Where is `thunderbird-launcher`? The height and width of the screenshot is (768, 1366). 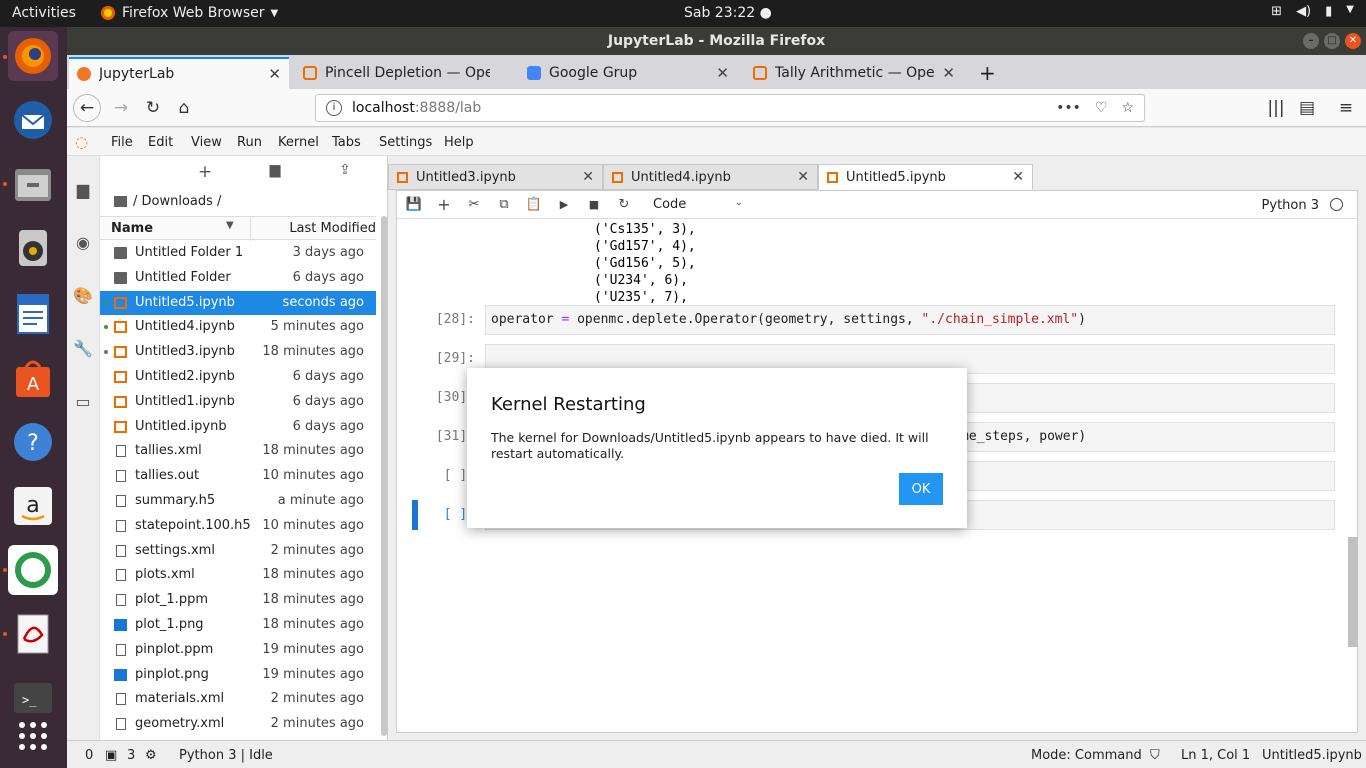
thunderbird-launcher is located at coordinates (33, 120).